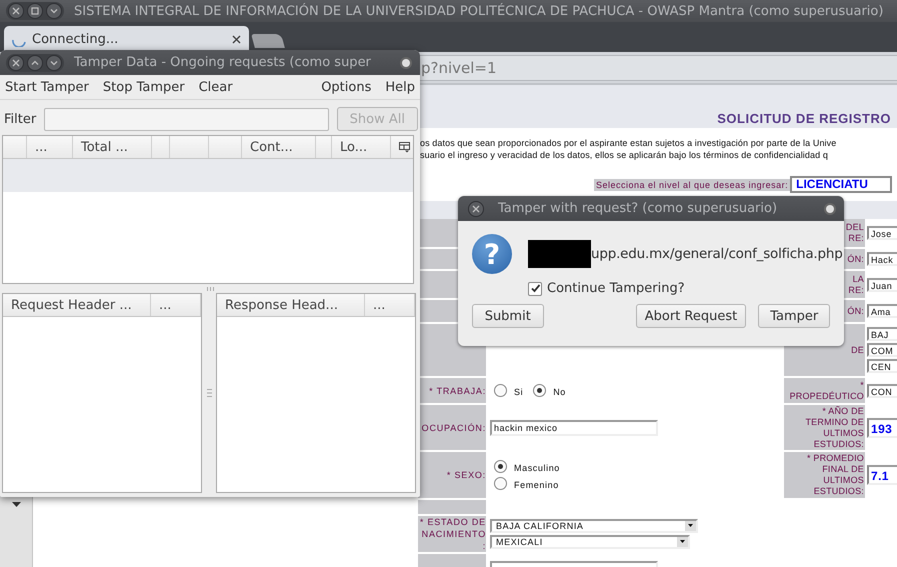  Describe the element at coordinates (268, 41) in the screenshot. I see `new-tab-button` at that location.